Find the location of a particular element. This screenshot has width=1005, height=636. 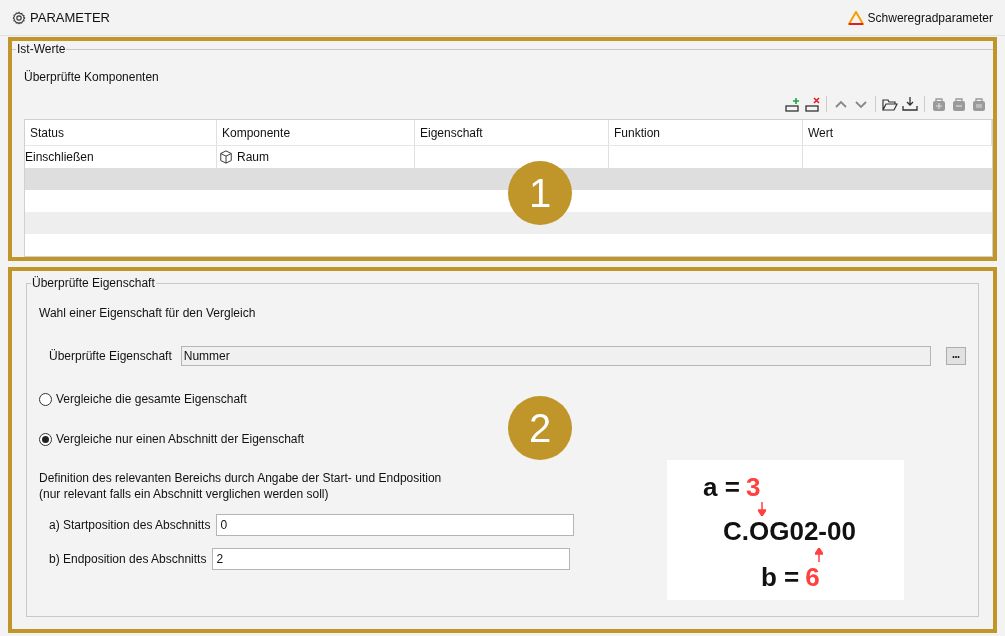

property-field: Nummer is located at coordinates (555, 356).